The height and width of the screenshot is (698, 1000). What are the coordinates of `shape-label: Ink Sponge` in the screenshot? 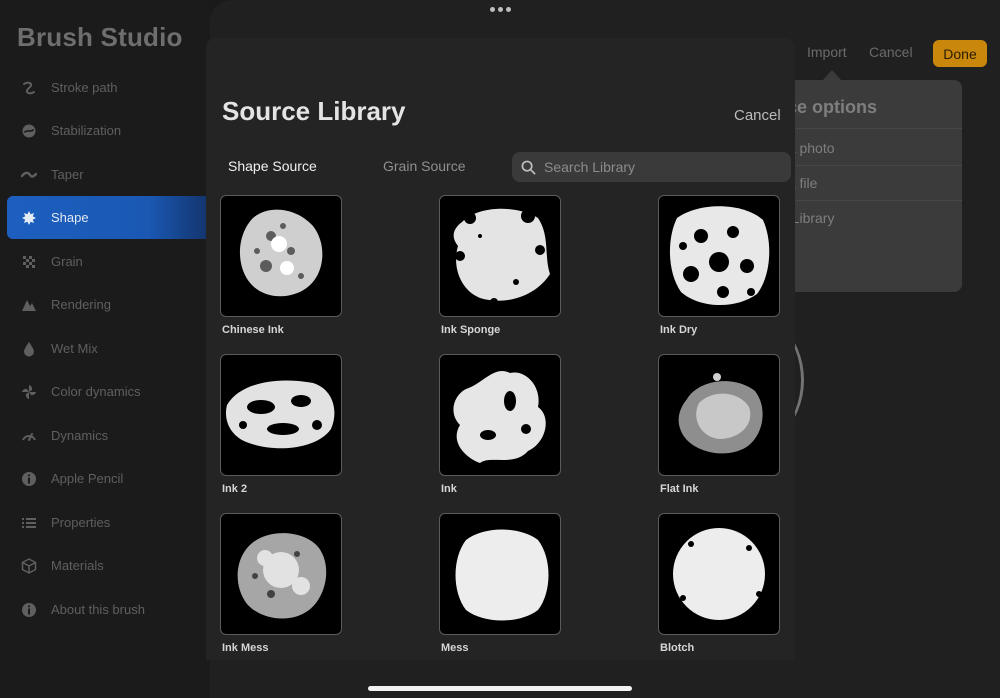 It's located at (471, 330).